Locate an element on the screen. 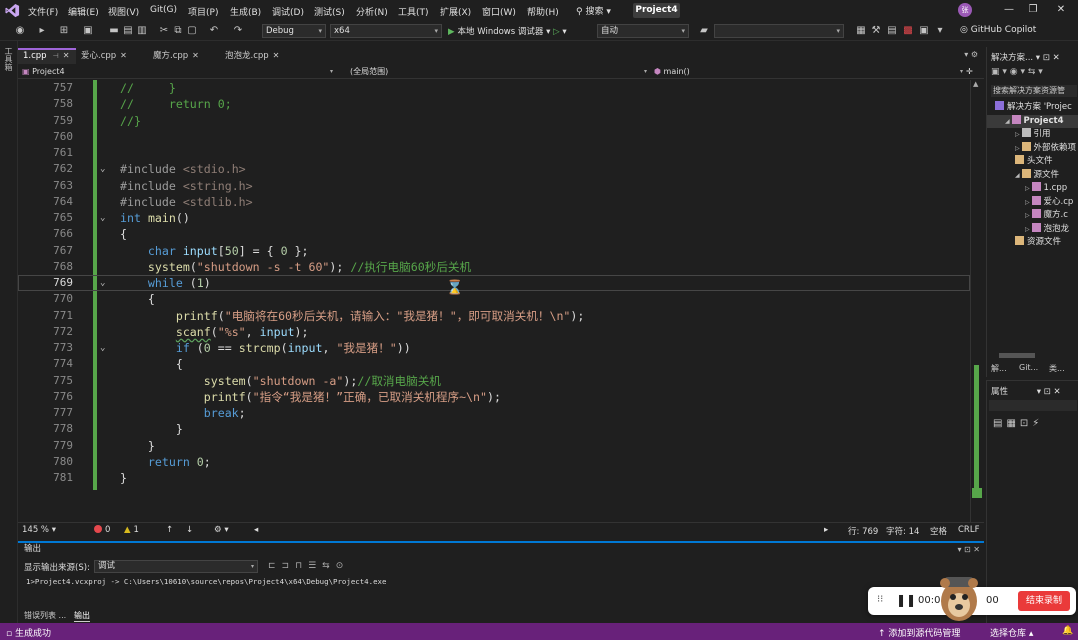 This screenshot has height=640, width=1078. paste-icon: ▢ is located at coordinates (192, 31).